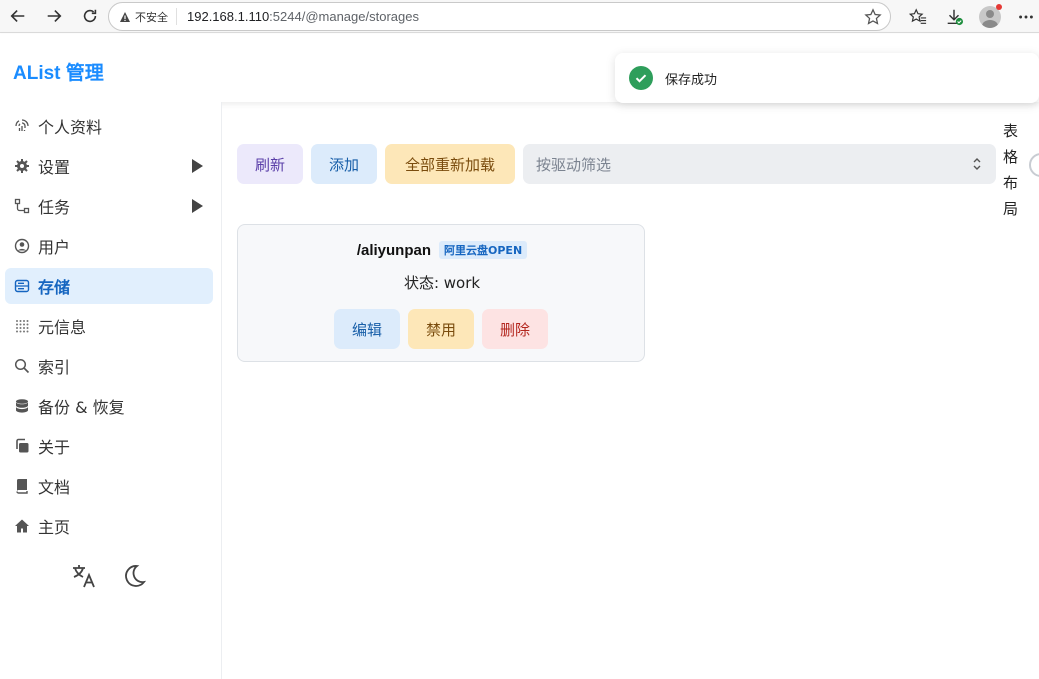 The image size is (1039, 679). I want to click on select-updown-icon, so click(977, 164).